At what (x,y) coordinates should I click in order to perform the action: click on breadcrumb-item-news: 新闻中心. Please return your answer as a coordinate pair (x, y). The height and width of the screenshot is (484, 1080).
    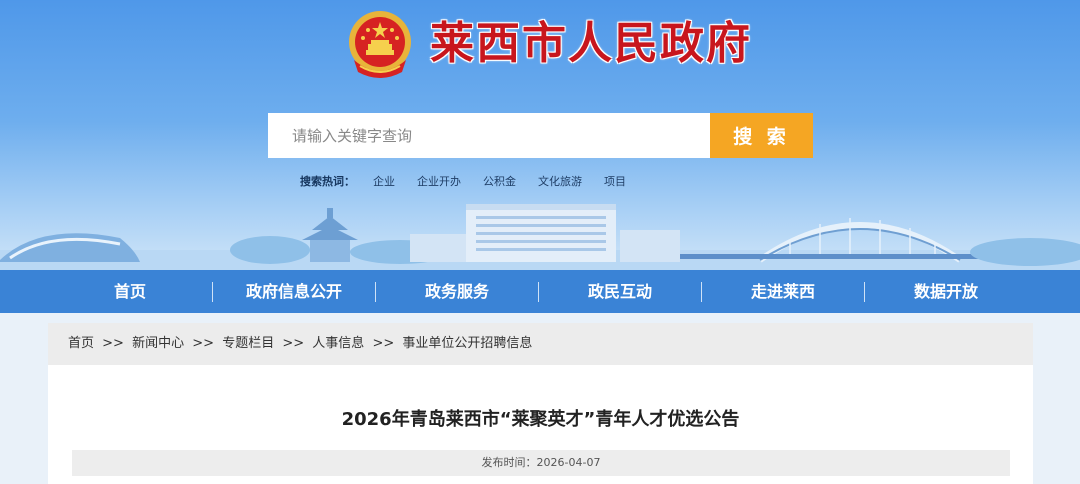
    Looking at the image, I should click on (158, 343).